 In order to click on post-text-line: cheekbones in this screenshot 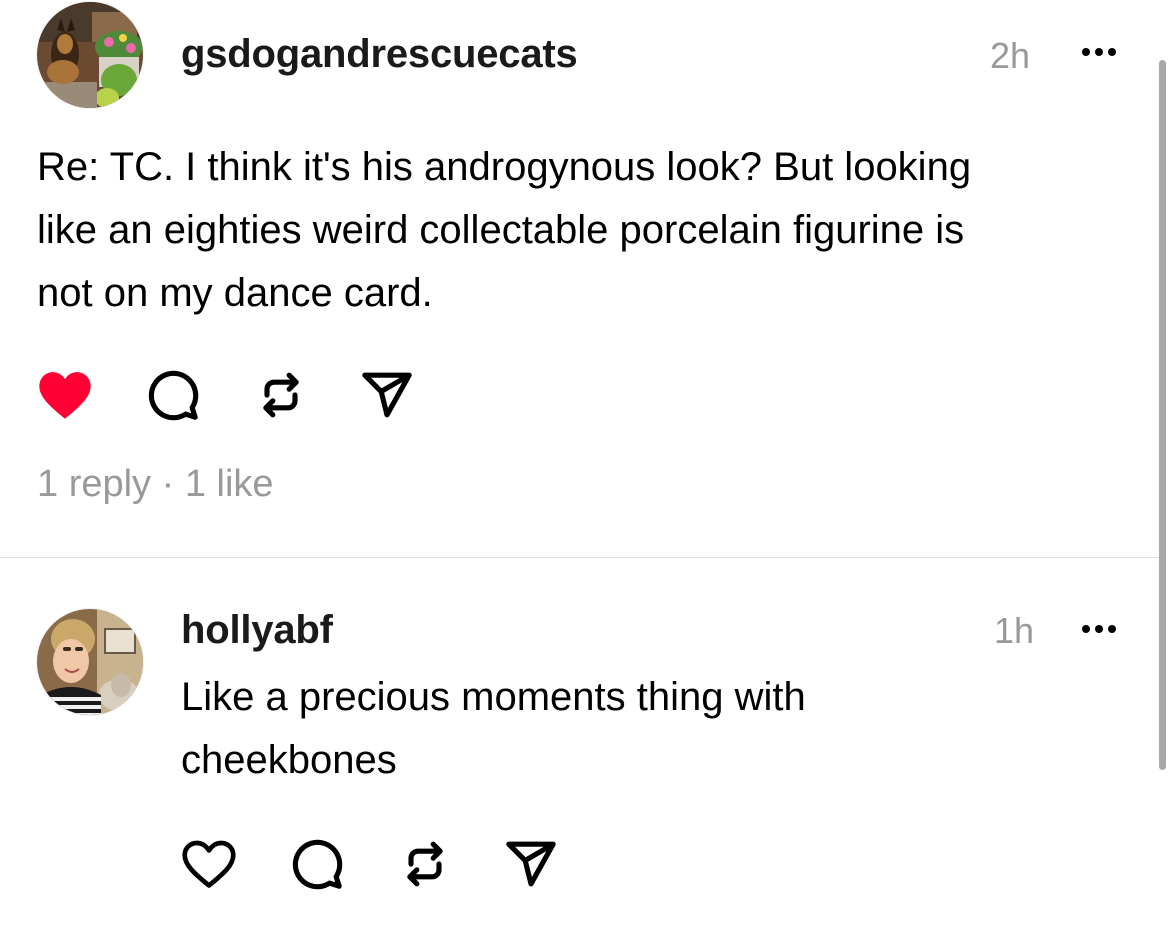, I will do `click(289, 760)`.